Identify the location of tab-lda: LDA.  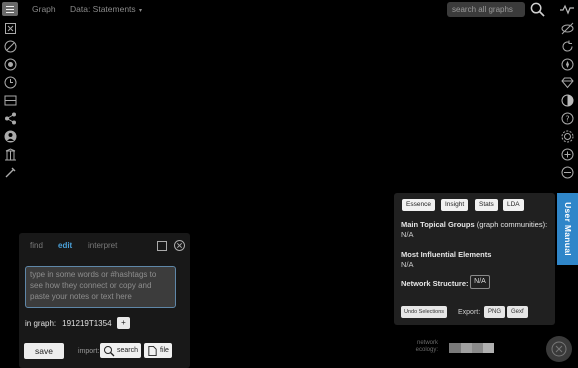
(513, 205).